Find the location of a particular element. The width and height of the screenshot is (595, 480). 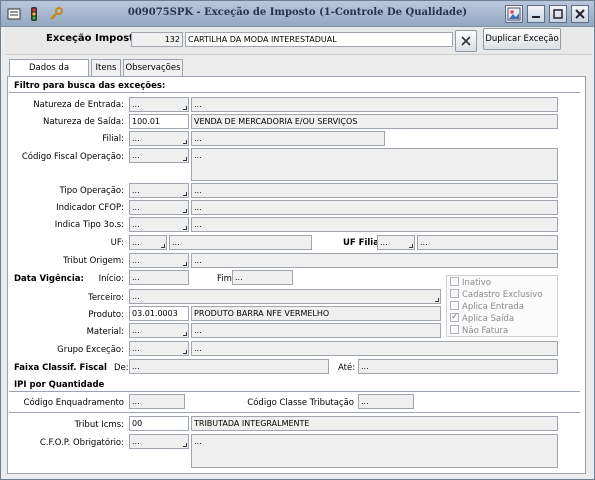

cadastro-exclusivo-checkbox: Cadastro Exclusivo is located at coordinates (496, 295).